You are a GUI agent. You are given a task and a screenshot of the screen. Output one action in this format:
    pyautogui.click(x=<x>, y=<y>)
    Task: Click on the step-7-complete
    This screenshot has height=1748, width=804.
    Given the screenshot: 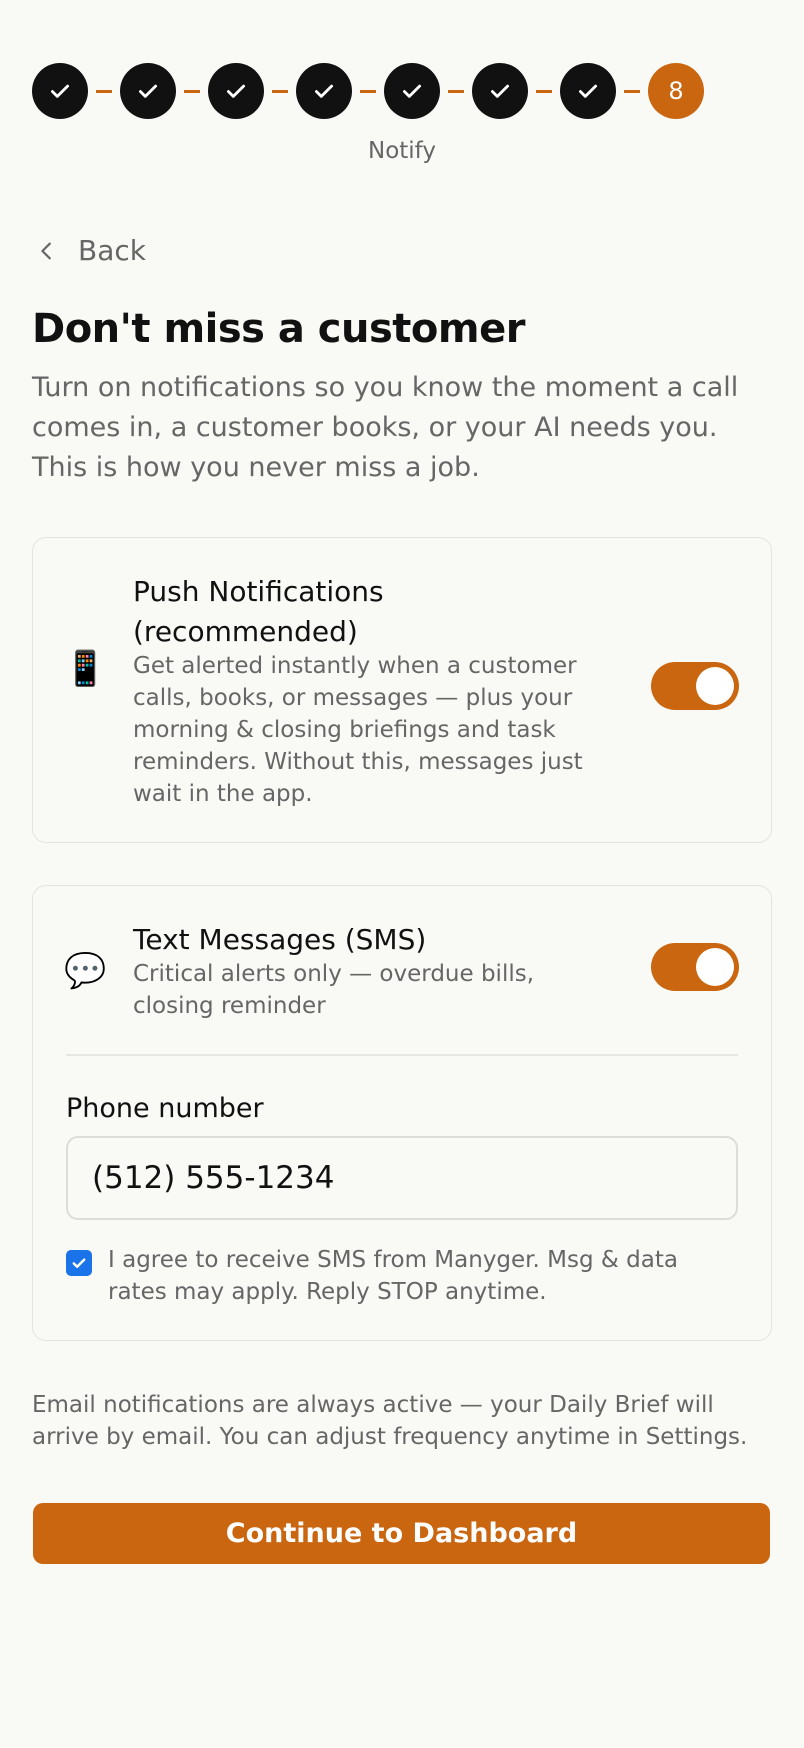 What is the action you would take?
    pyautogui.click(x=588, y=91)
    